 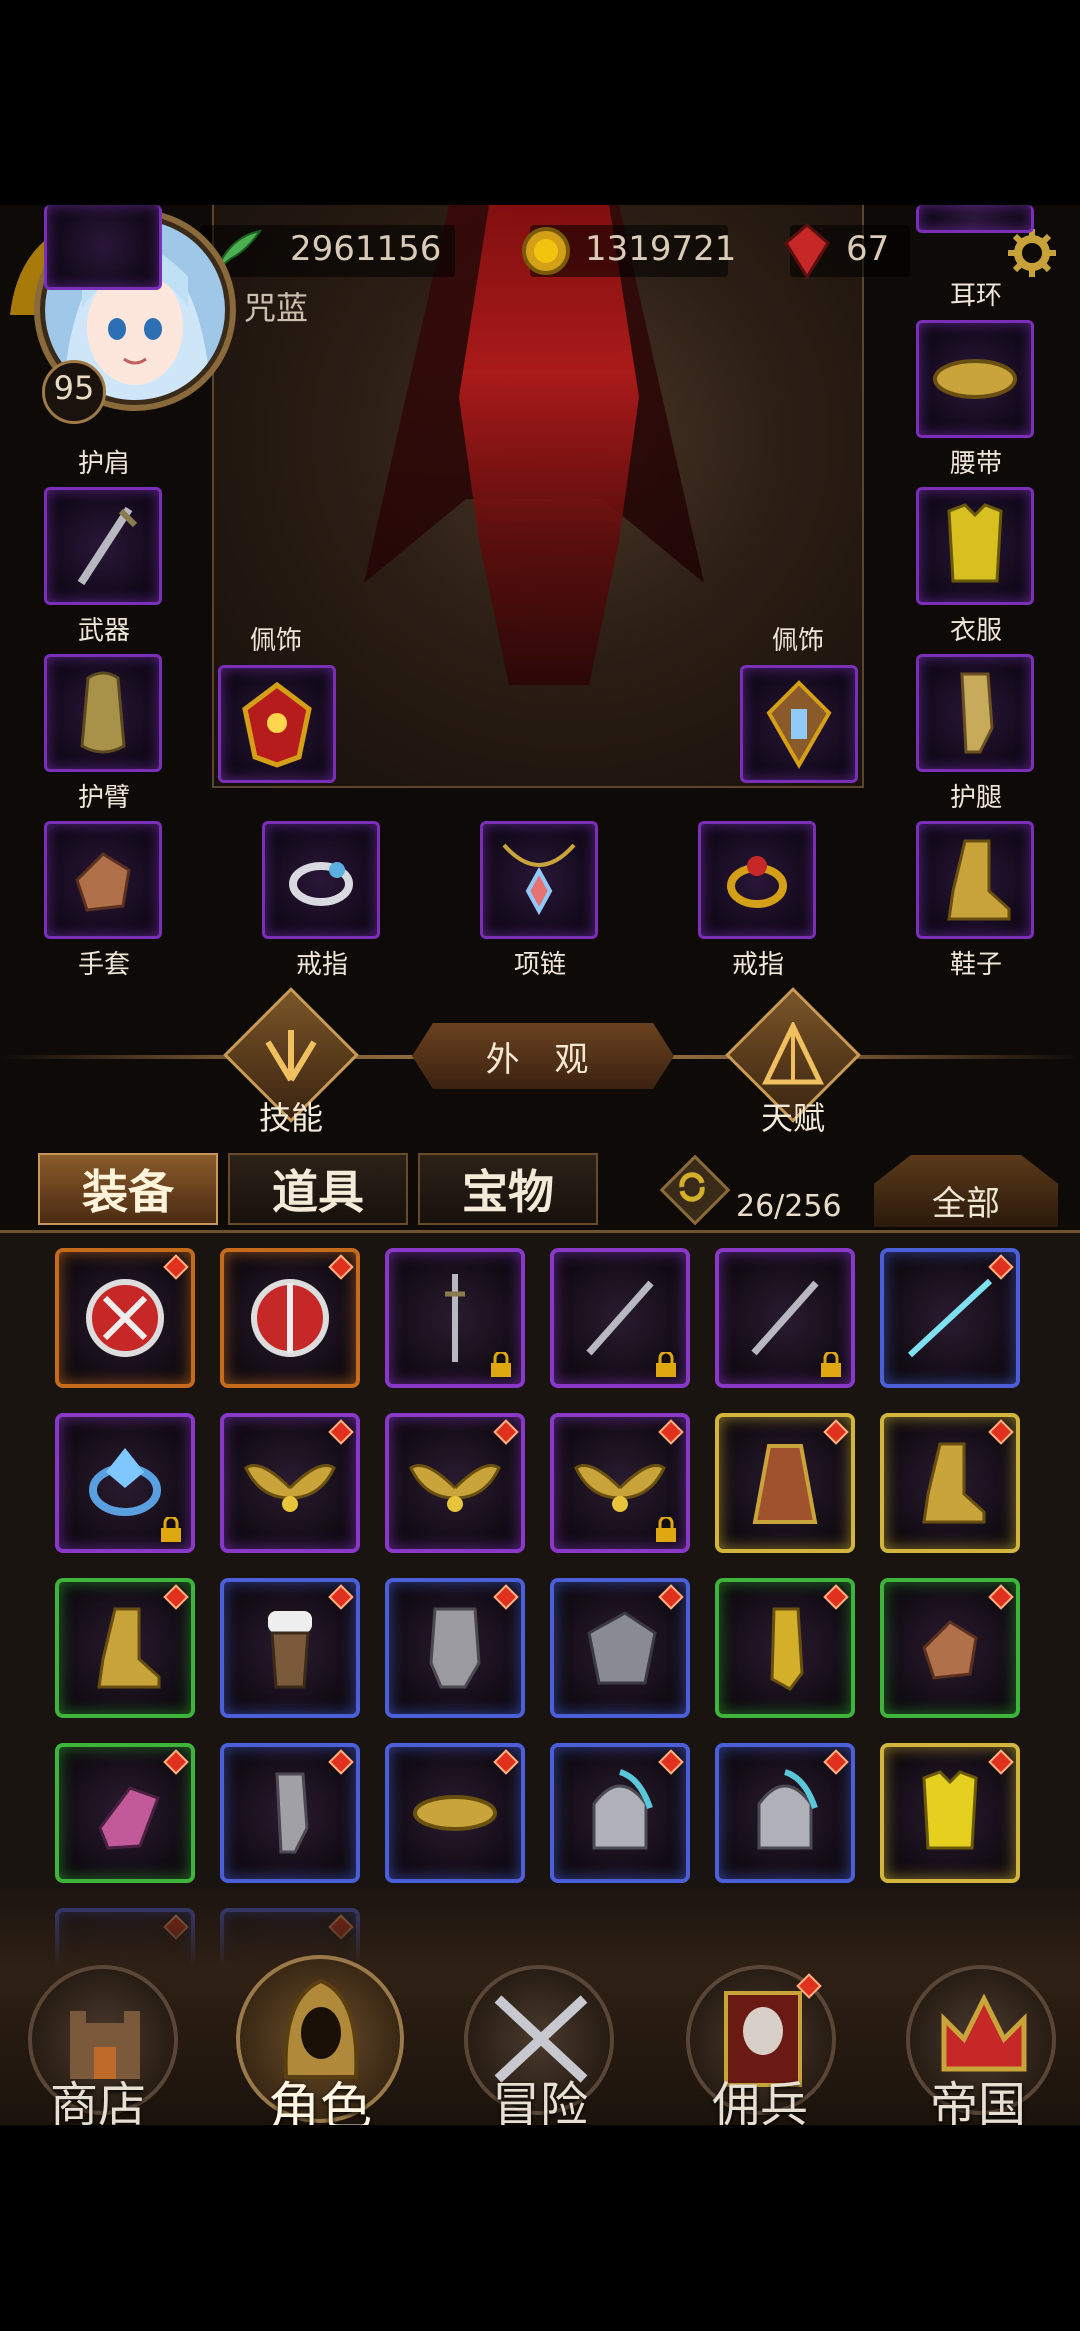 I want to click on bracer-slot, so click(x=103, y=713).